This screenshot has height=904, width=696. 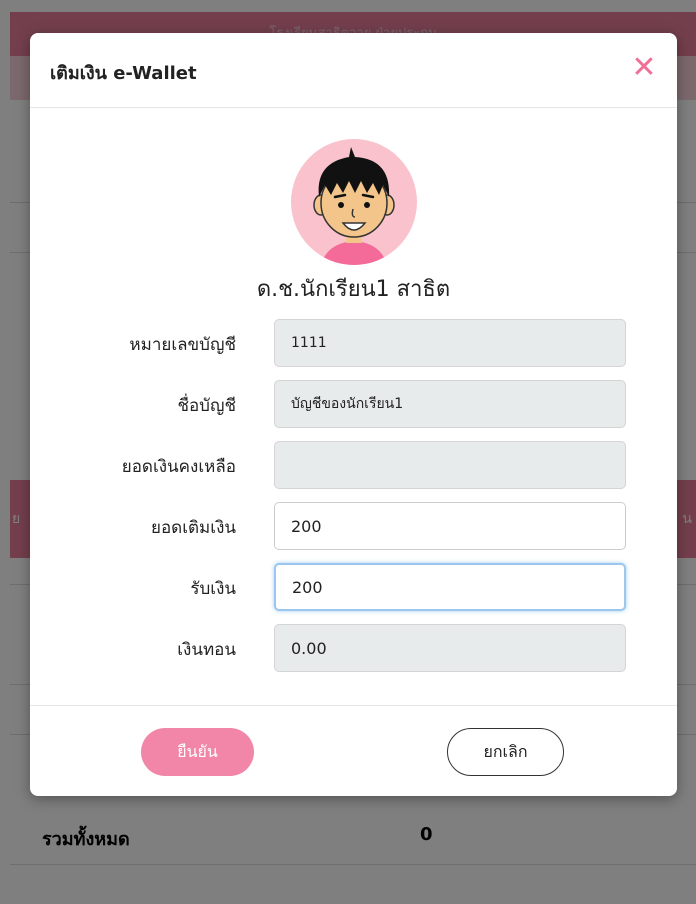 I want to click on account-number-field, so click(x=450, y=343).